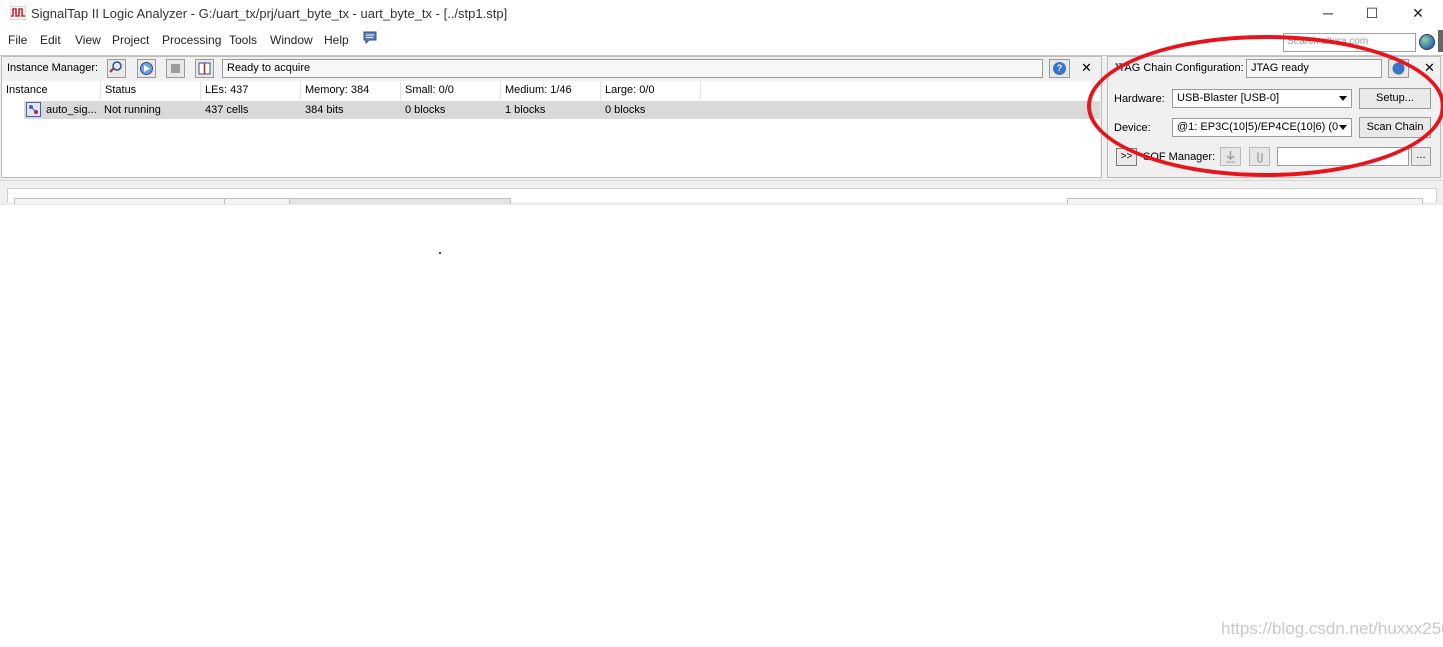  I want to click on feedback-icon, so click(370, 38).